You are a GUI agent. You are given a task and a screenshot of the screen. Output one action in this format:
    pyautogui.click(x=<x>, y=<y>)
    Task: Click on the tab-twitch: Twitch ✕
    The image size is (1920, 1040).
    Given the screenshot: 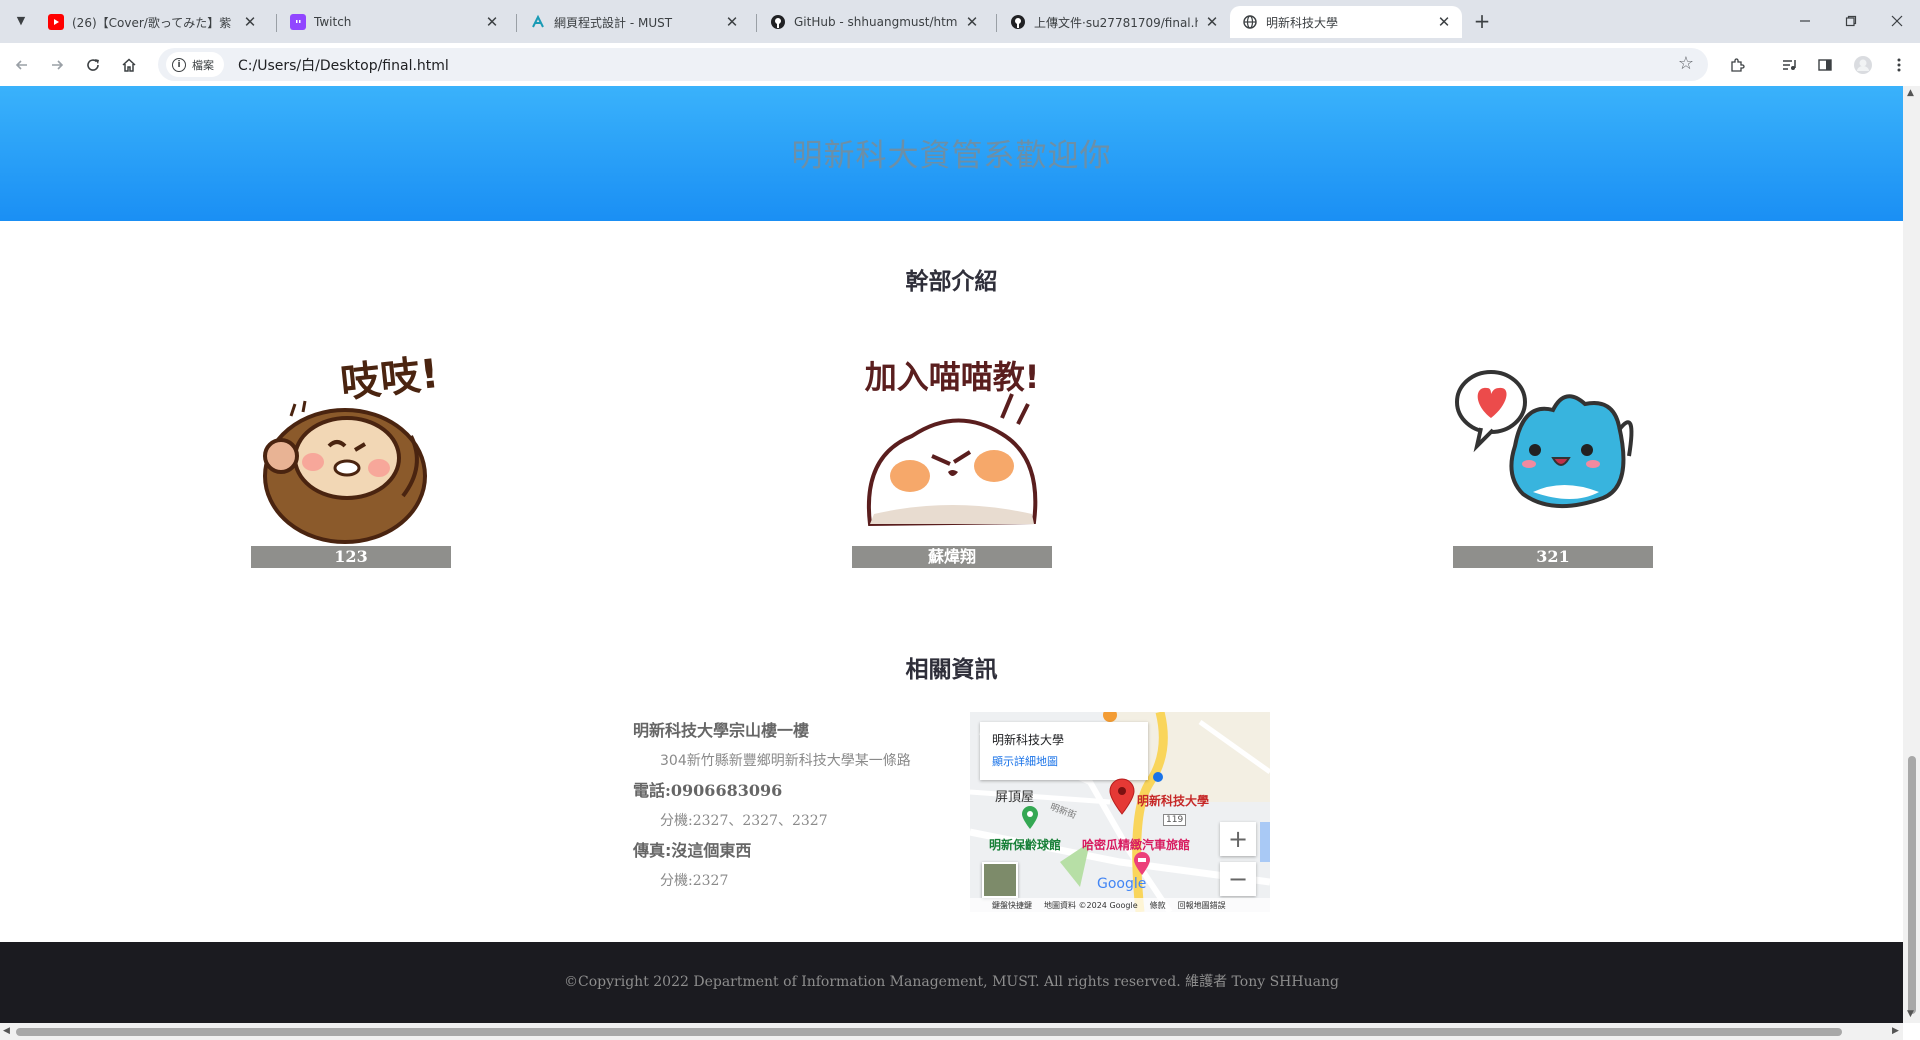 What is the action you would take?
    pyautogui.click(x=394, y=22)
    